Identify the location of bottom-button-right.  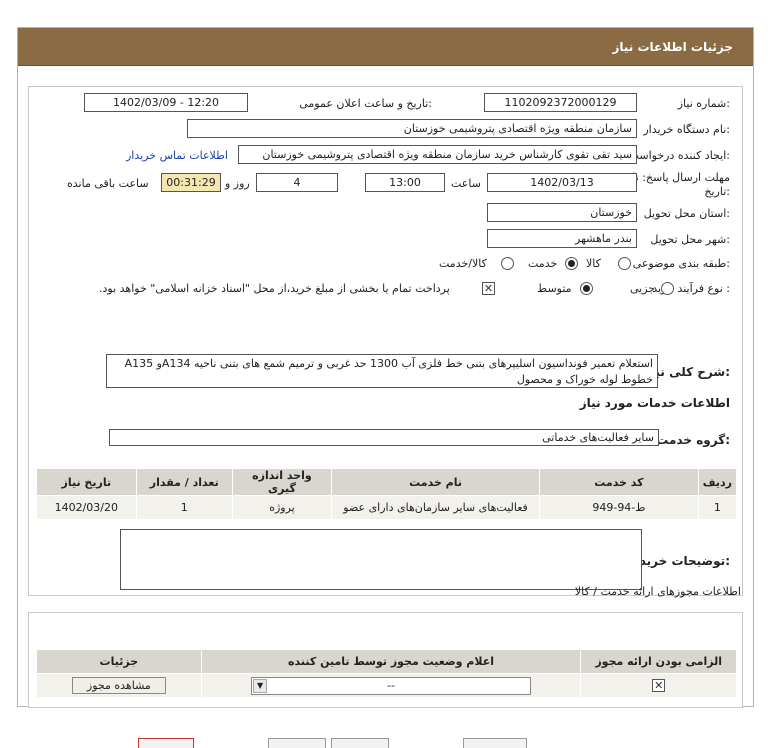
(495, 743).